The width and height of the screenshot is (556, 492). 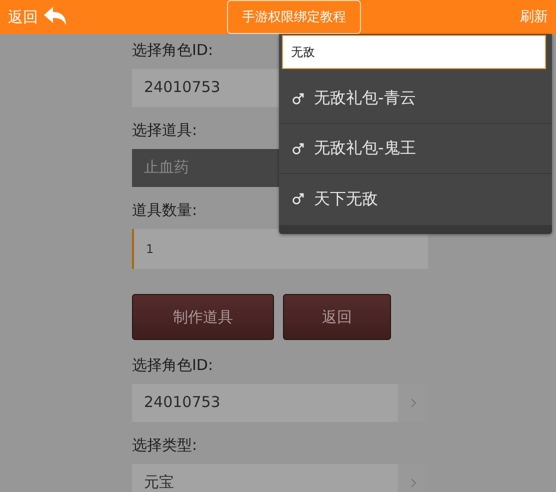 What do you see at coordinates (165, 130) in the screenshot?
I see `field-label: 选择道具:` at bounding box center [165, 130].